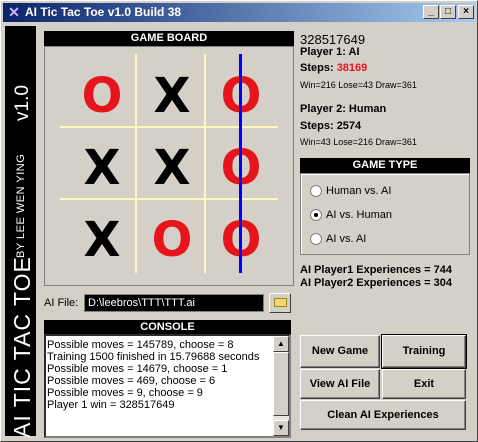 The image size is (478, 442). What do you see at coordinates (340, 351) in the screenshot?
I see `new-game-button: New Game` at bounding box center [340, 351].